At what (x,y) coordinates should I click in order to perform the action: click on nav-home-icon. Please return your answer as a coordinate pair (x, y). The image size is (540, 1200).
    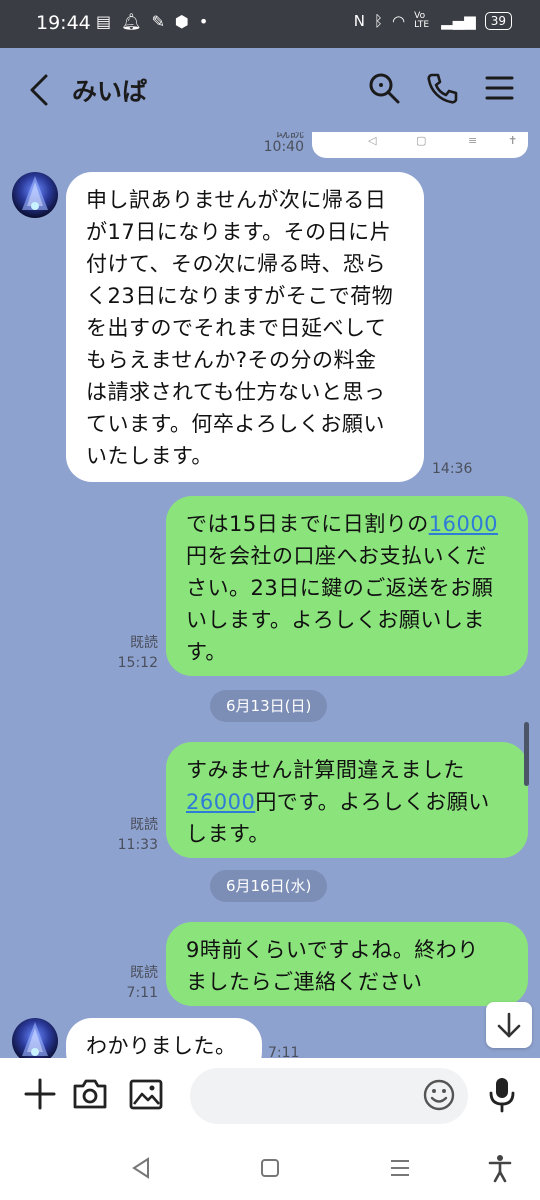
    Looking at the image, I should click on (270, 1168).